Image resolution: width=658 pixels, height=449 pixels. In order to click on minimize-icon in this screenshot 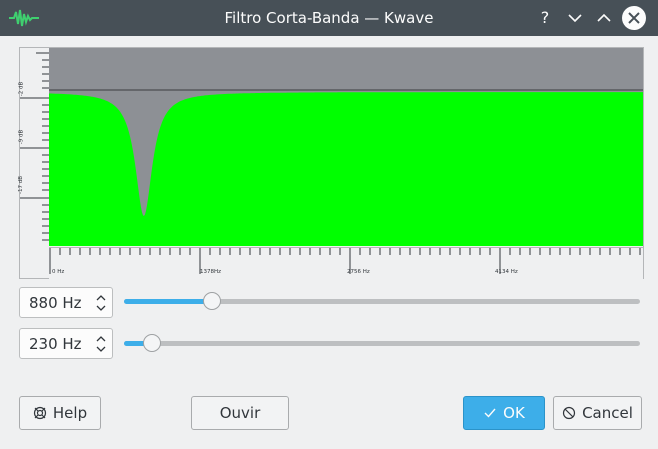, I will do `click(575, 18)`.